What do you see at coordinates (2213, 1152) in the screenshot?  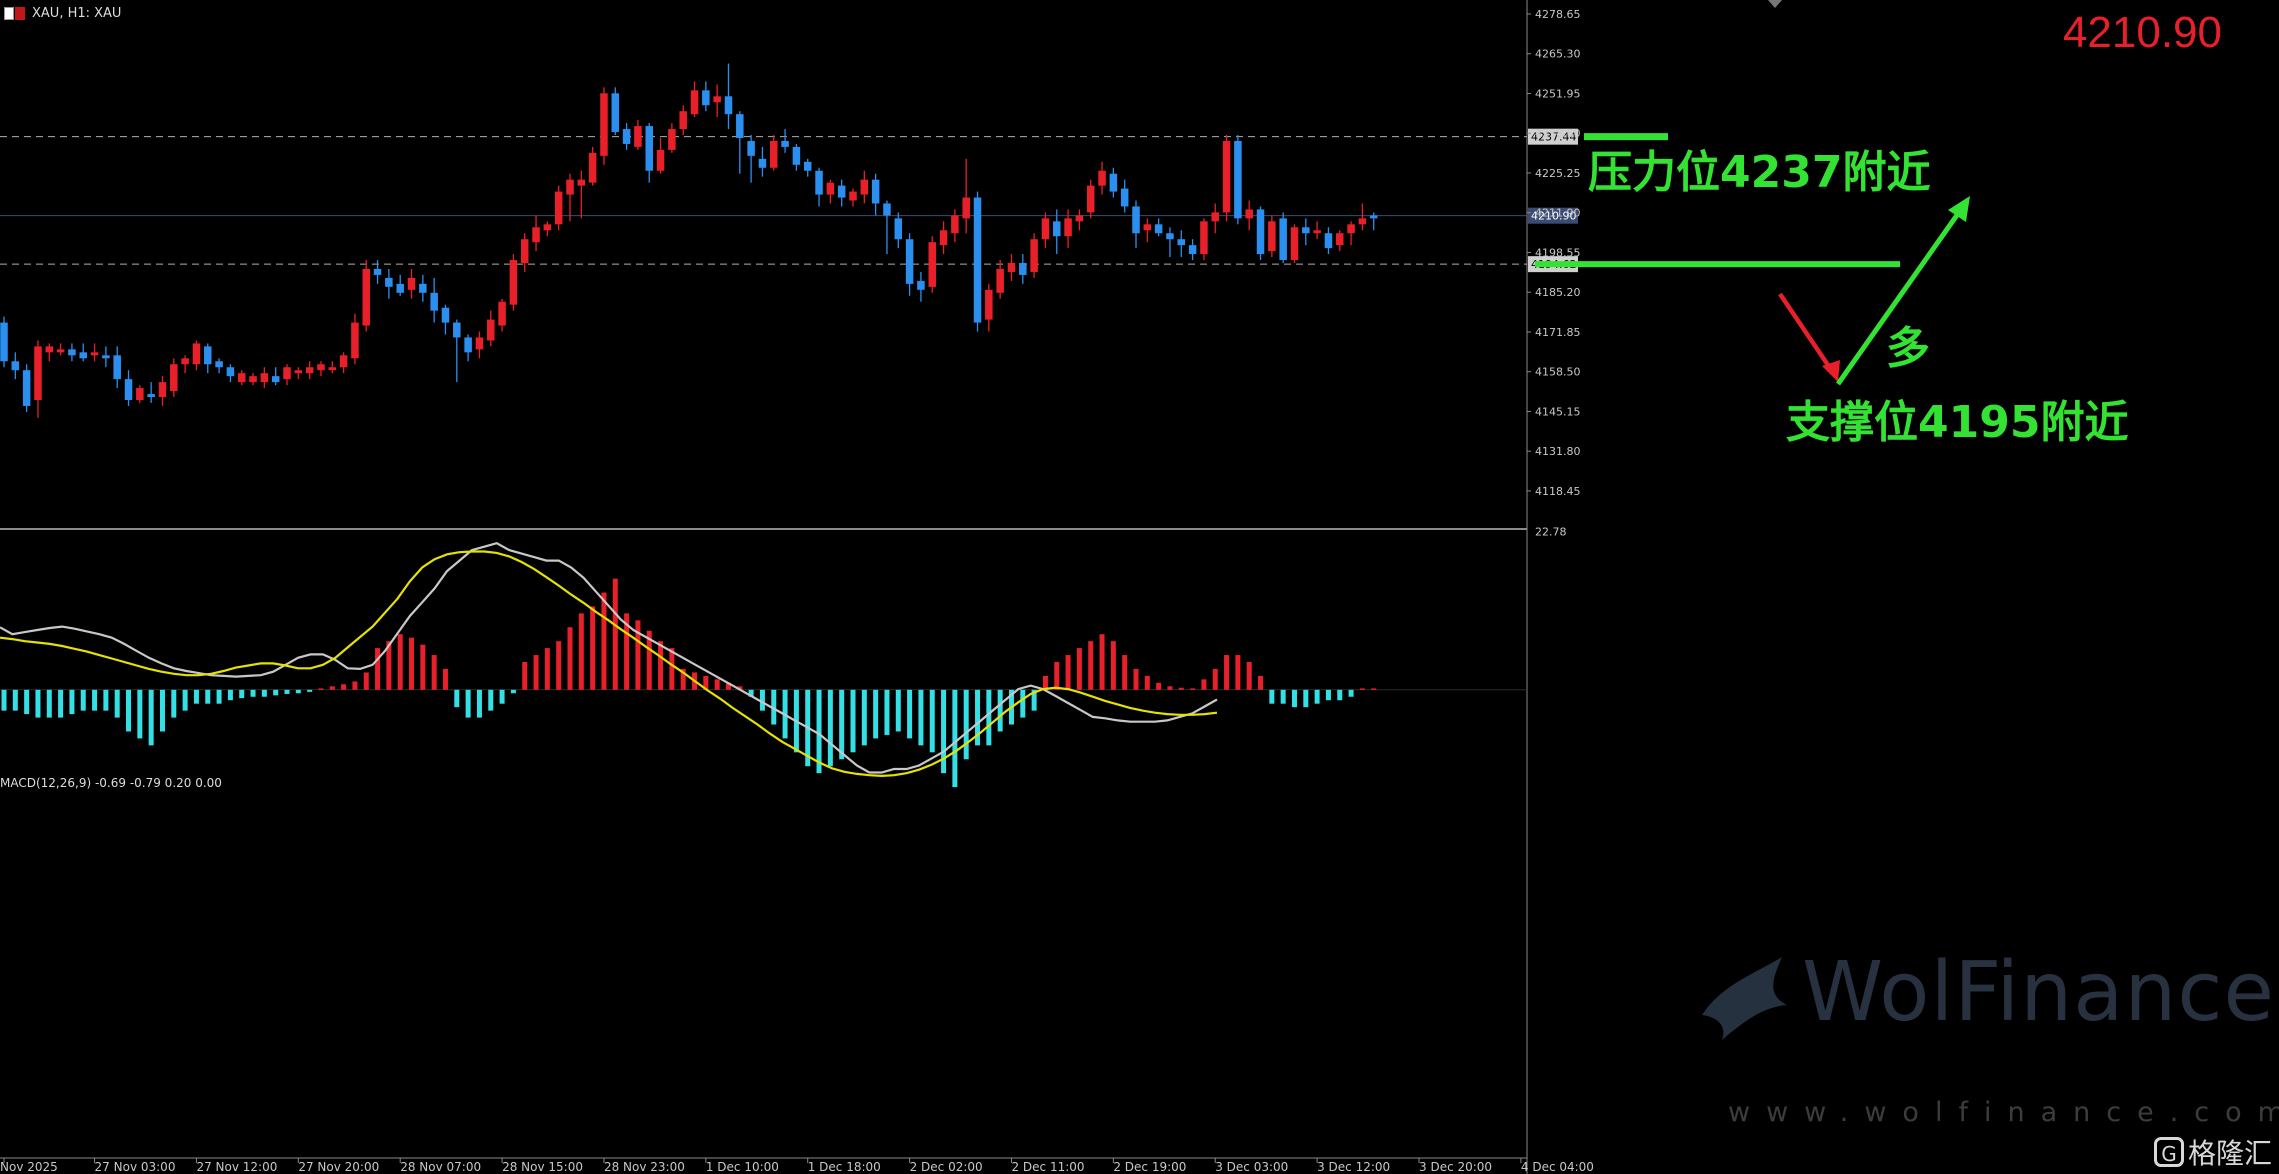 I see `gelonghui-brand: G 格隆汇` at bounding box center [2213, 1152].